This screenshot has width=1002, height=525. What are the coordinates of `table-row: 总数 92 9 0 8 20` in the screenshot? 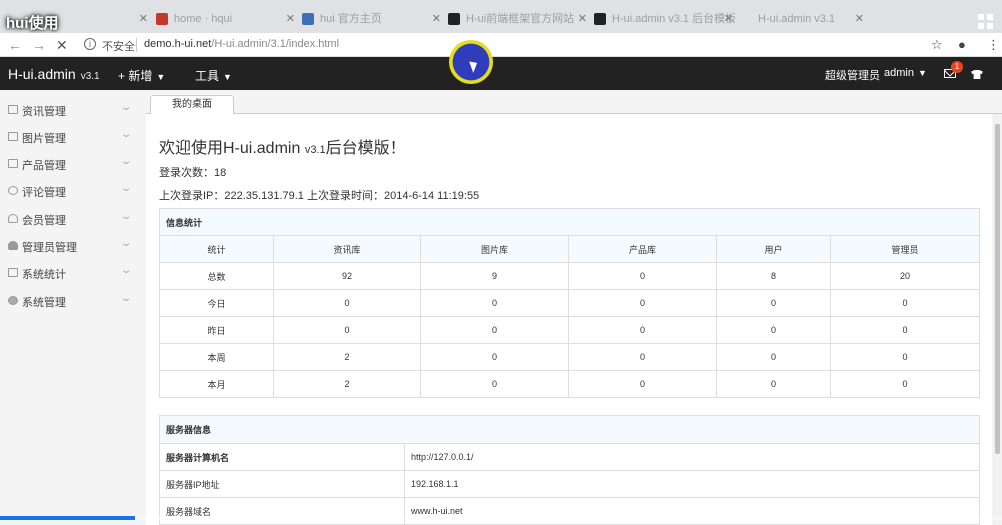 It's located at (570, 276).